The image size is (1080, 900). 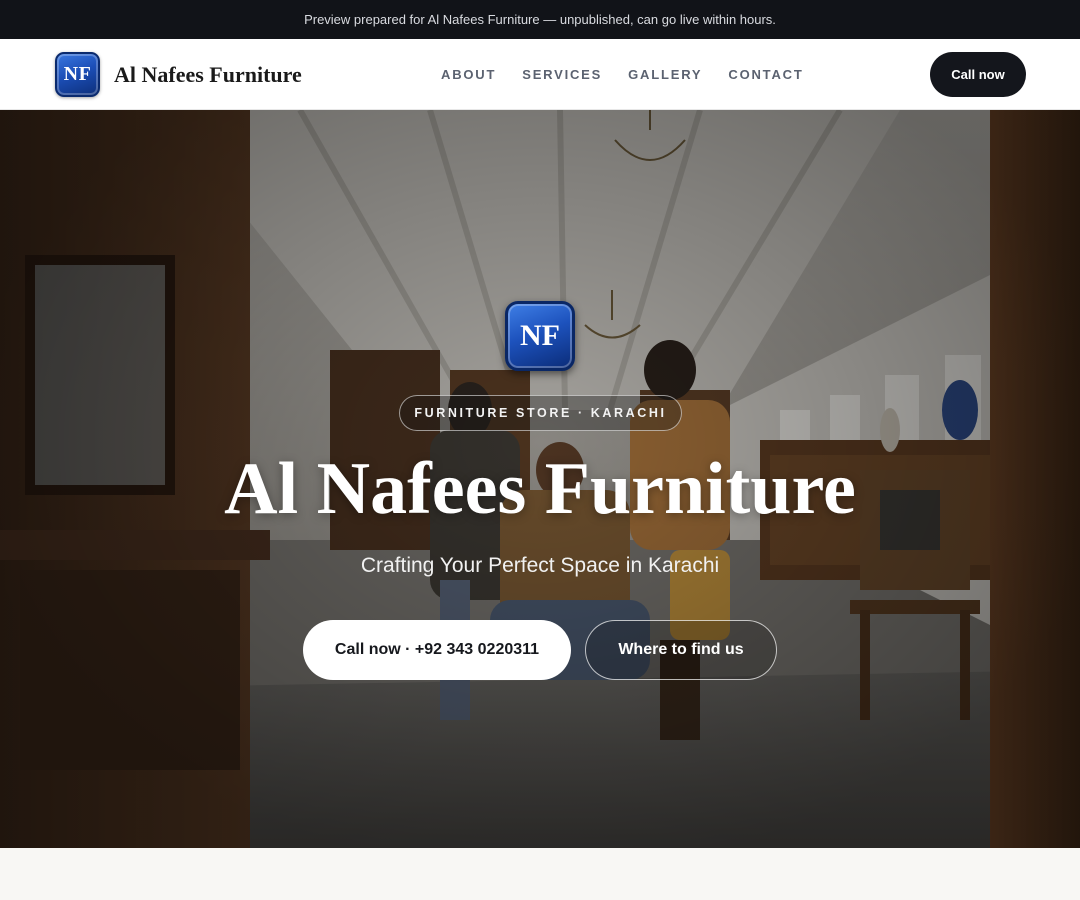 I want to click on brand-name: Al Nafees Furniture, so click(x=208, y=74).